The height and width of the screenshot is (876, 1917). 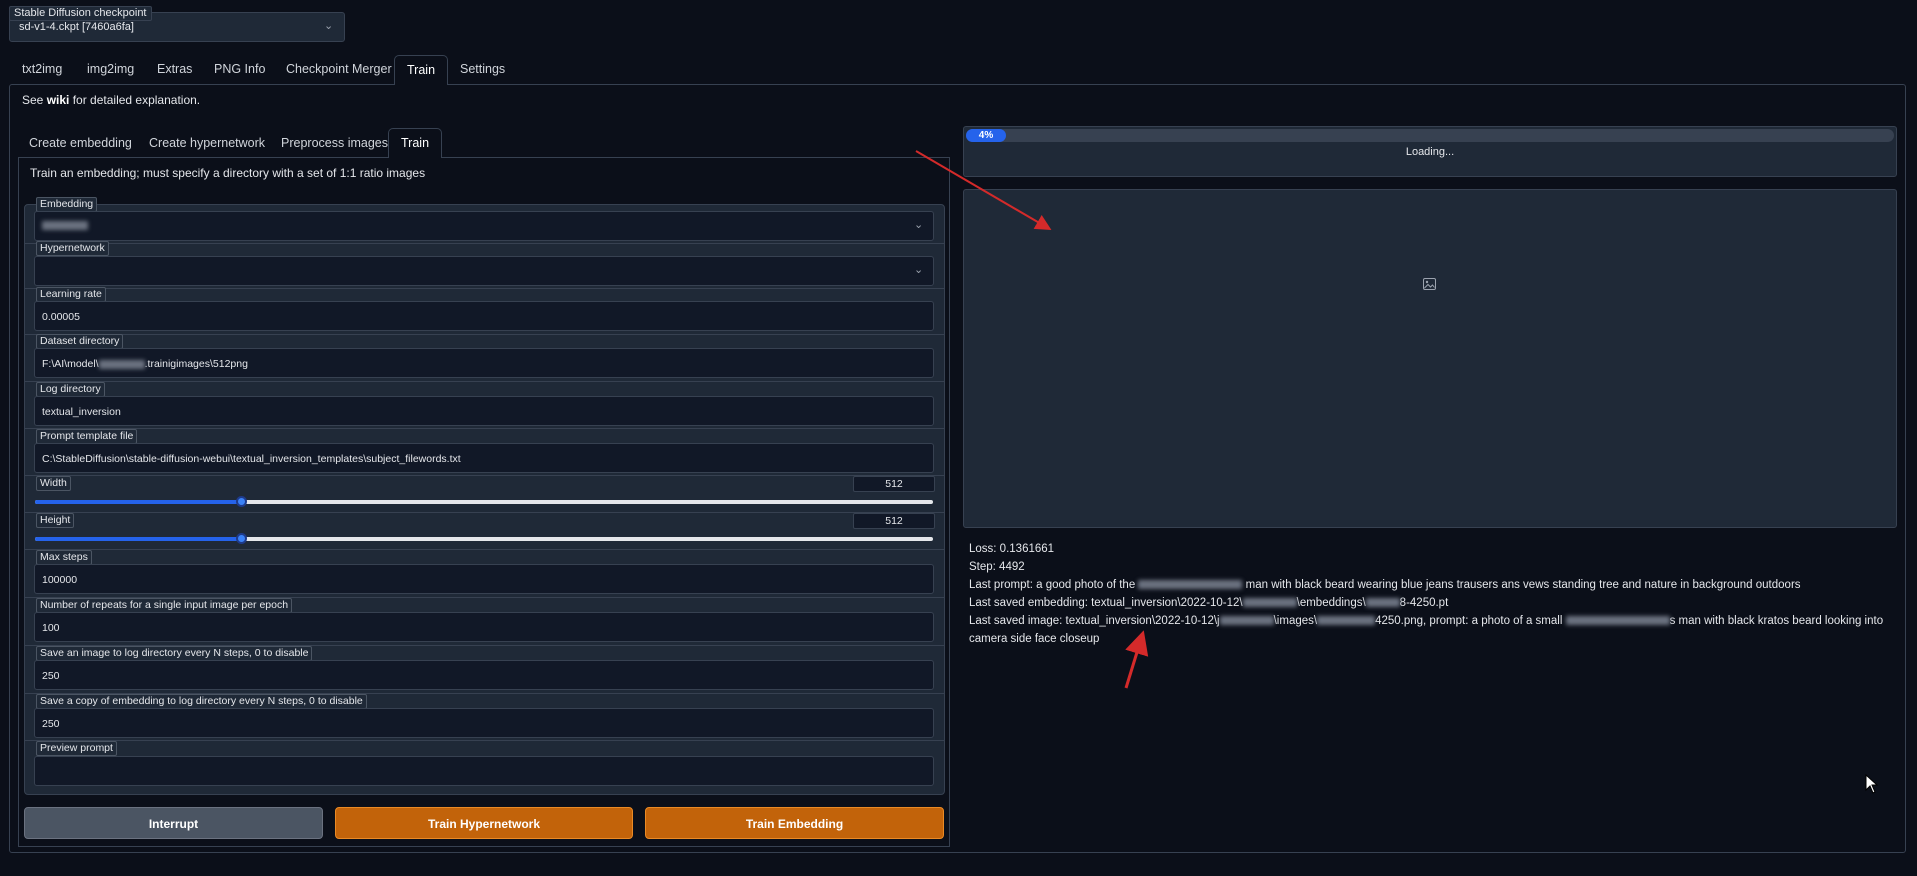 I want to click on annotation-arrow-to-preview, so click(x=983, y=190).